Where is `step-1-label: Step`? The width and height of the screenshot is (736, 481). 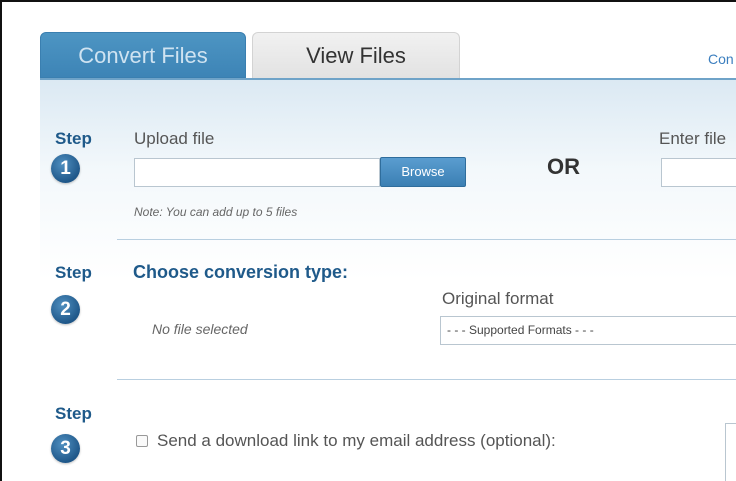 step-1-label: Step is located at coordinates (73, 138).